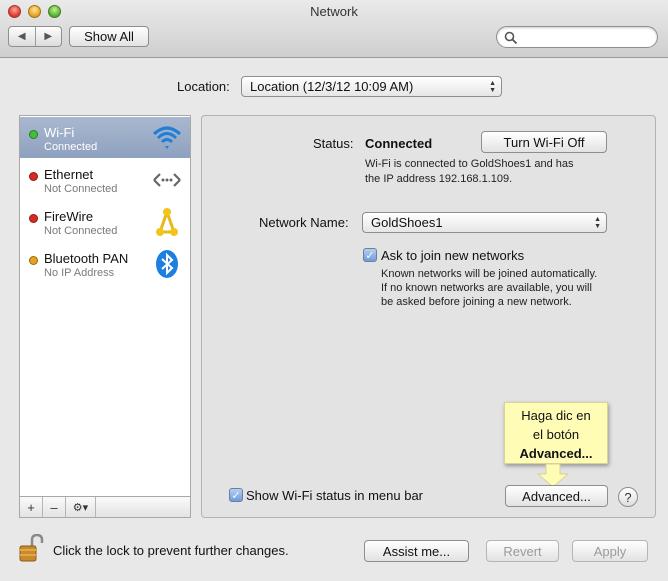 This screenshot has width=668, height=581. Describe the element at coordinates (332, 86) in the screenshot. I see `location-value: Location (12/3/12 10:09 AM)` at that location.